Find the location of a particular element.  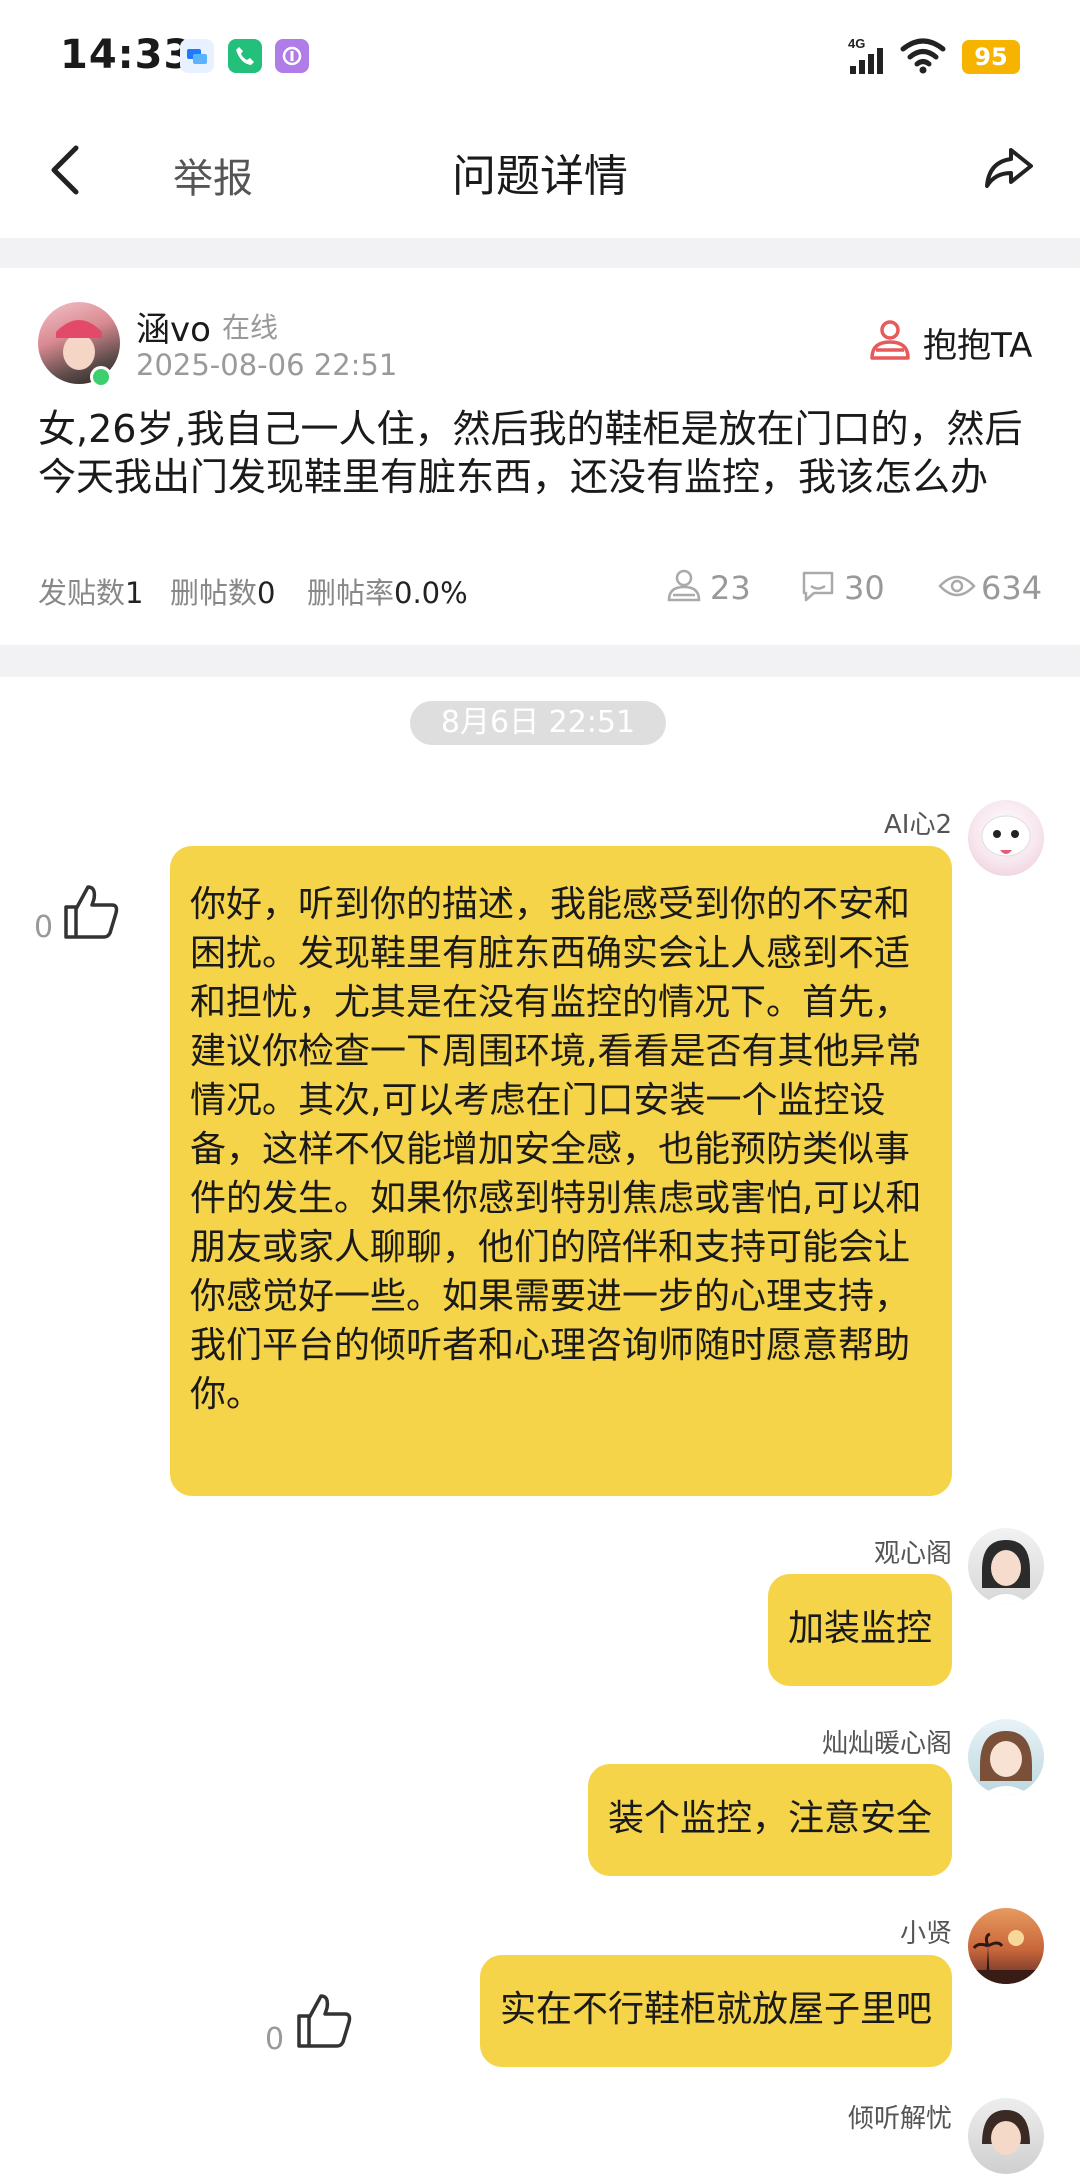

delete-rate-label: 删帖率 is located at coordinates (351, 593).